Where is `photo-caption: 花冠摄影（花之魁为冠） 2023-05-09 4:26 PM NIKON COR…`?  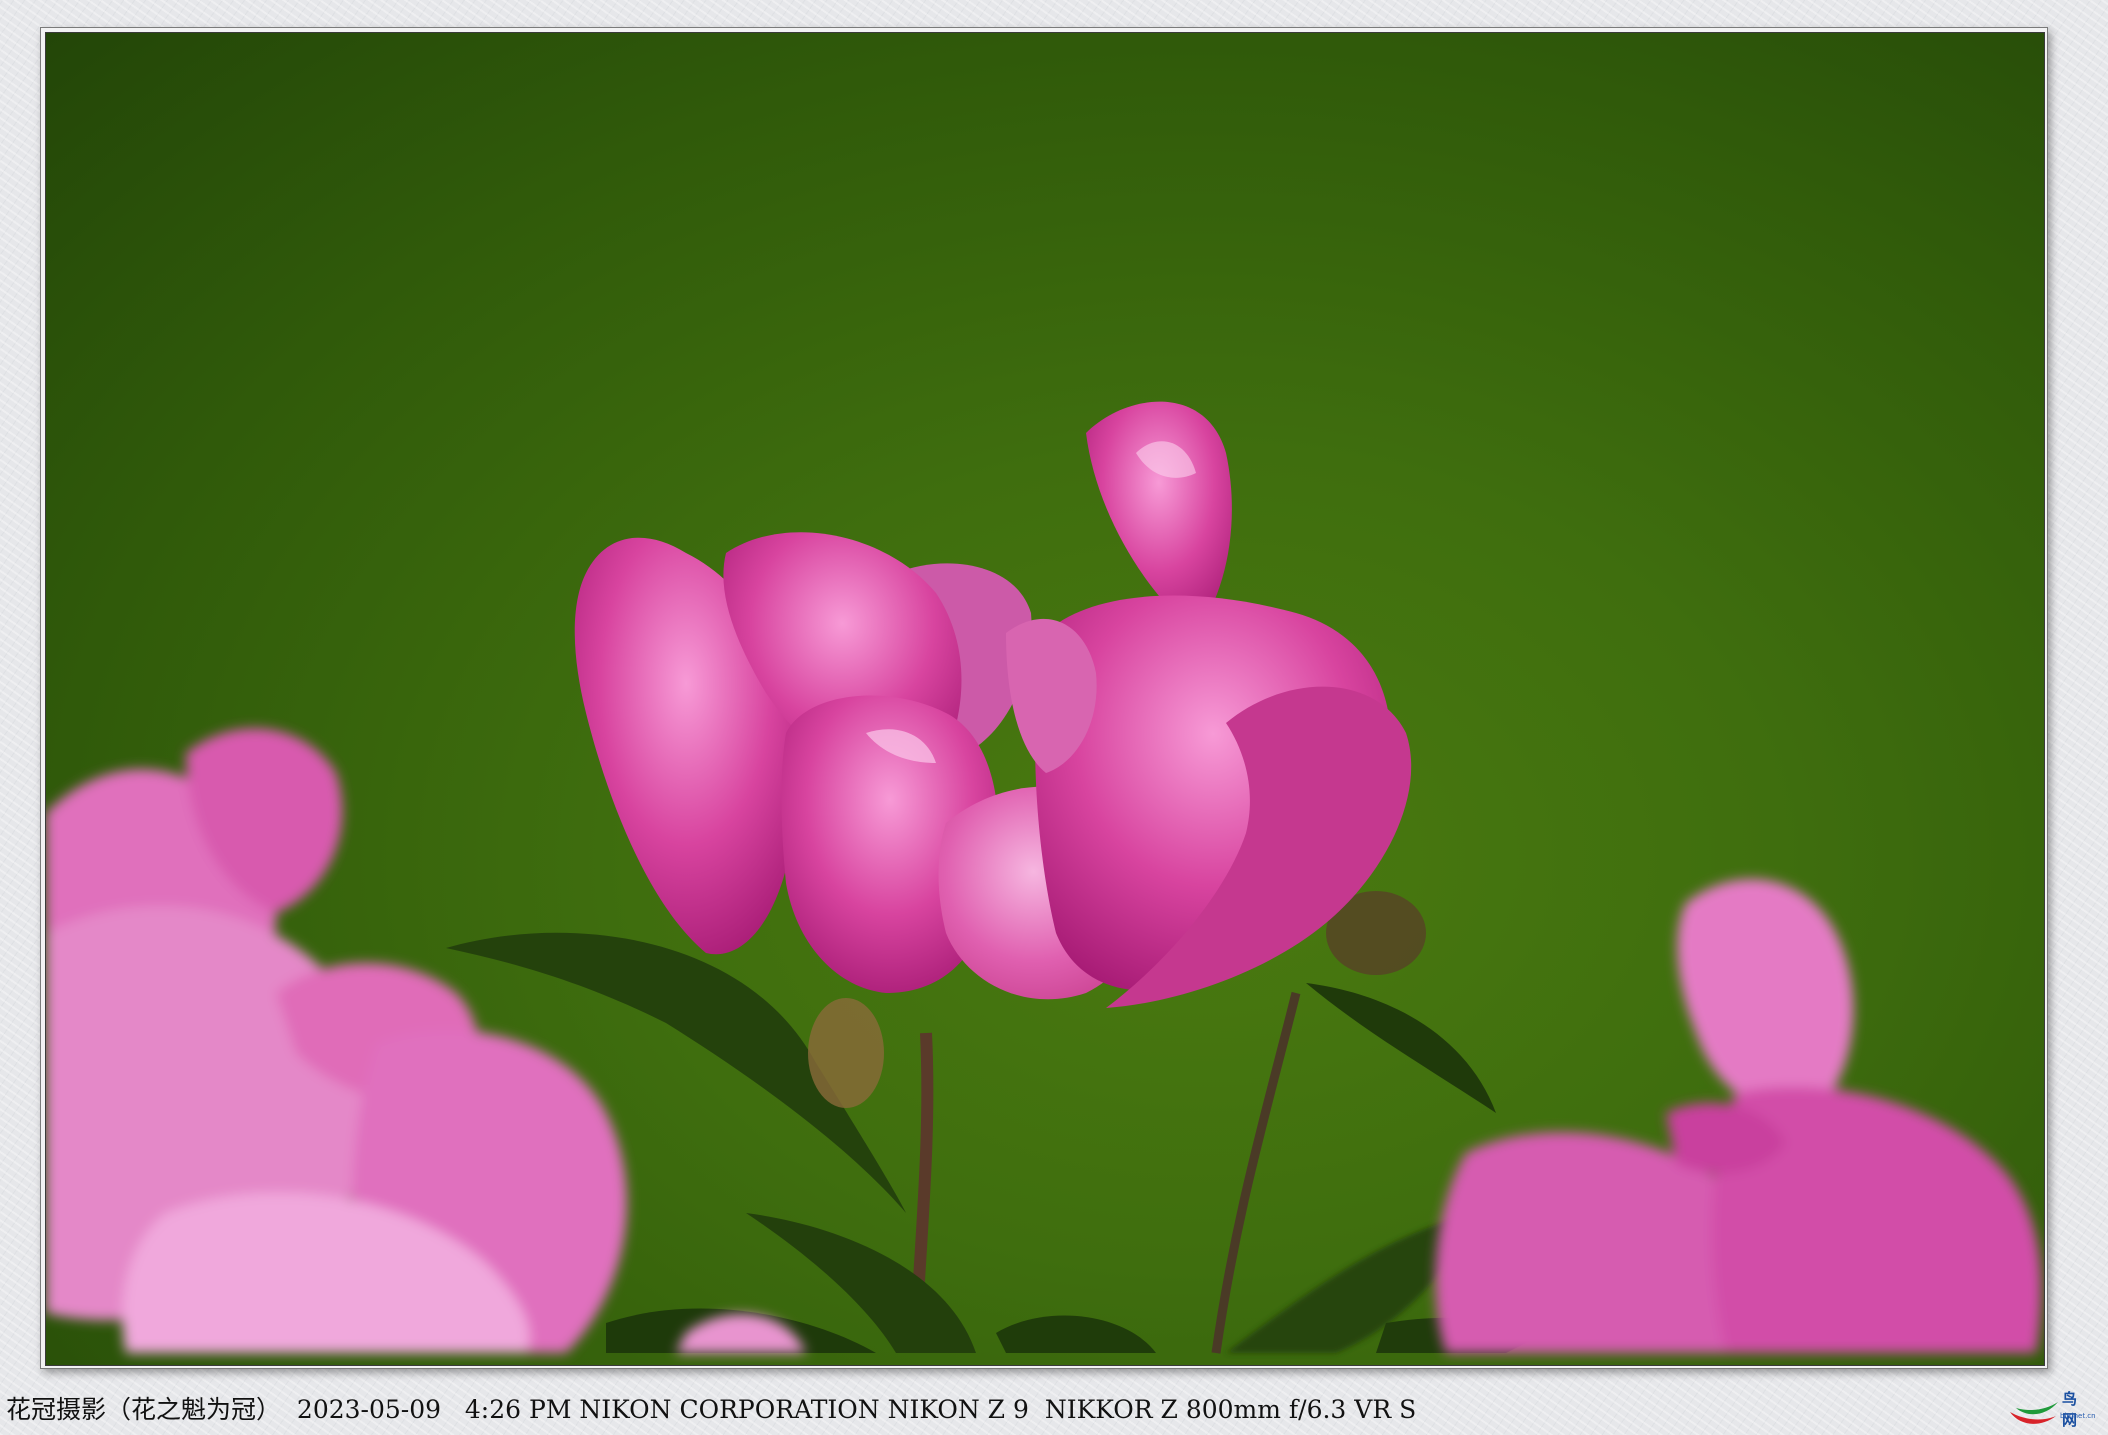
photo-caption: 花冠摄影（花之魁为冠） 2023-05-09 4:26 PM NIKON COR… is located at coordinates (711, 1410).